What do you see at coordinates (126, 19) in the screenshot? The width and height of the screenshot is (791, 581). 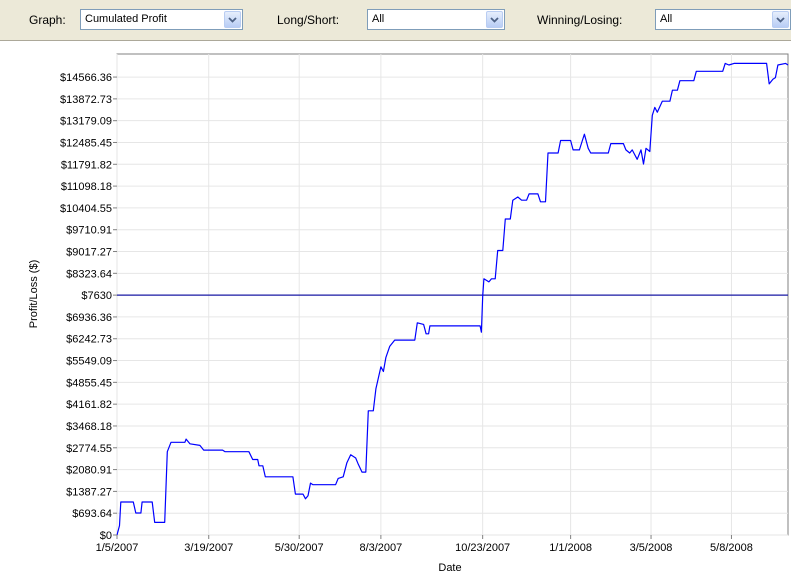 I see `graph-type-value: Cumulated Profit` at bounding box center [126, 19].